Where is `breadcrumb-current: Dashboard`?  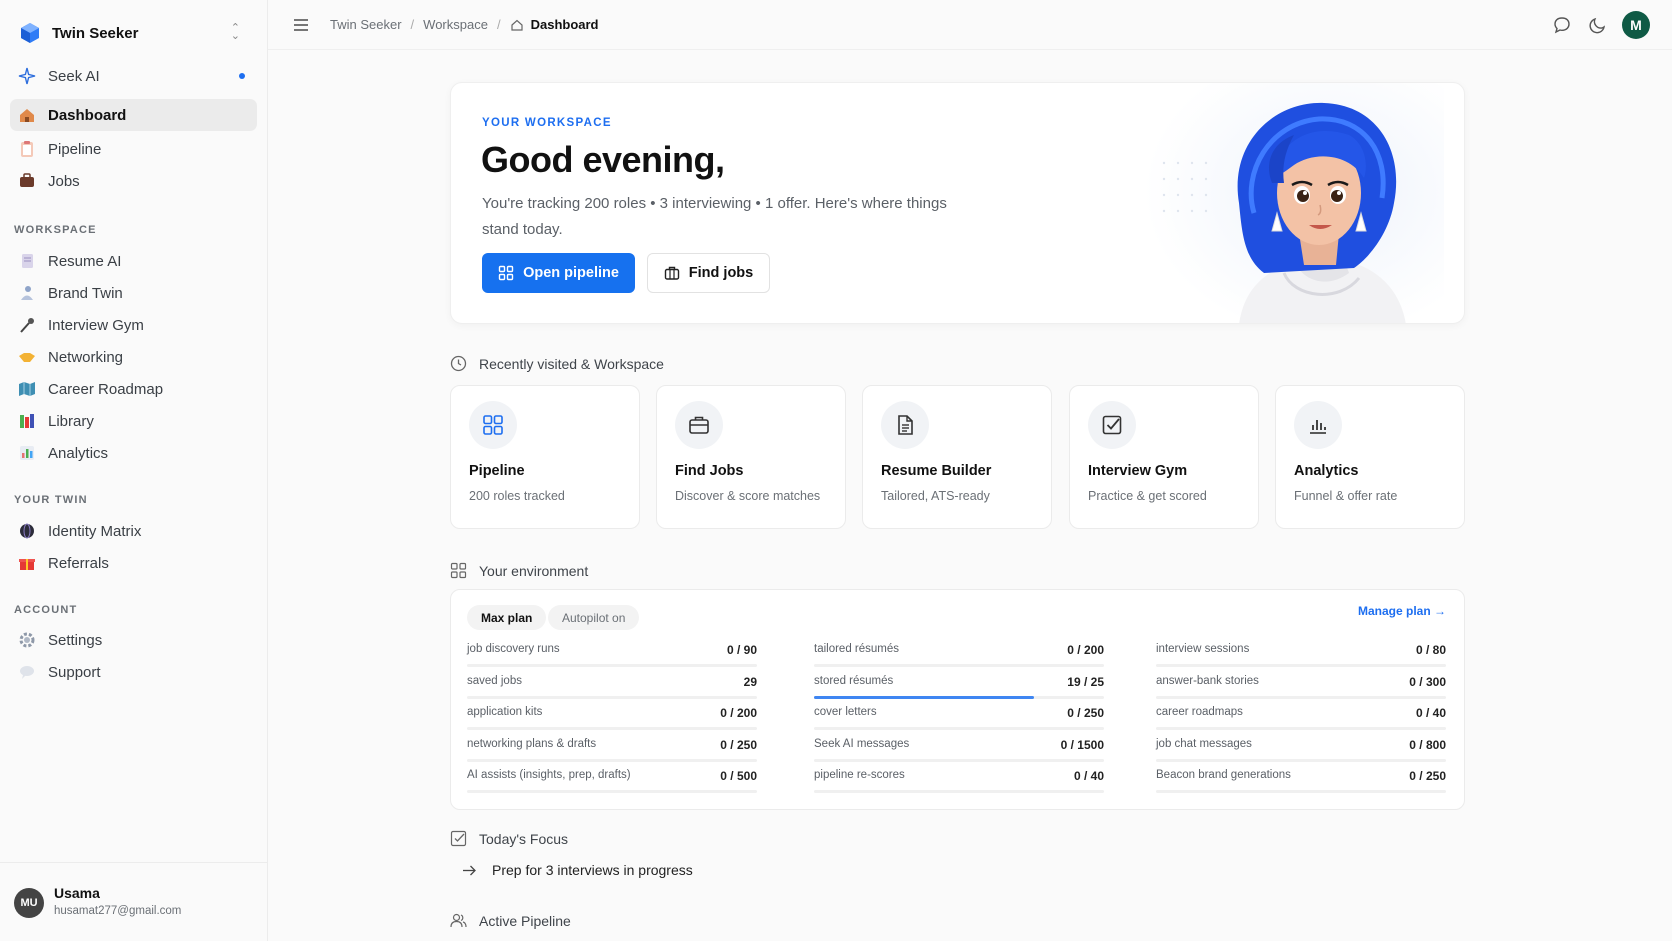
breadcrumb-current: Dashboard is located at coordinates (554, 24).